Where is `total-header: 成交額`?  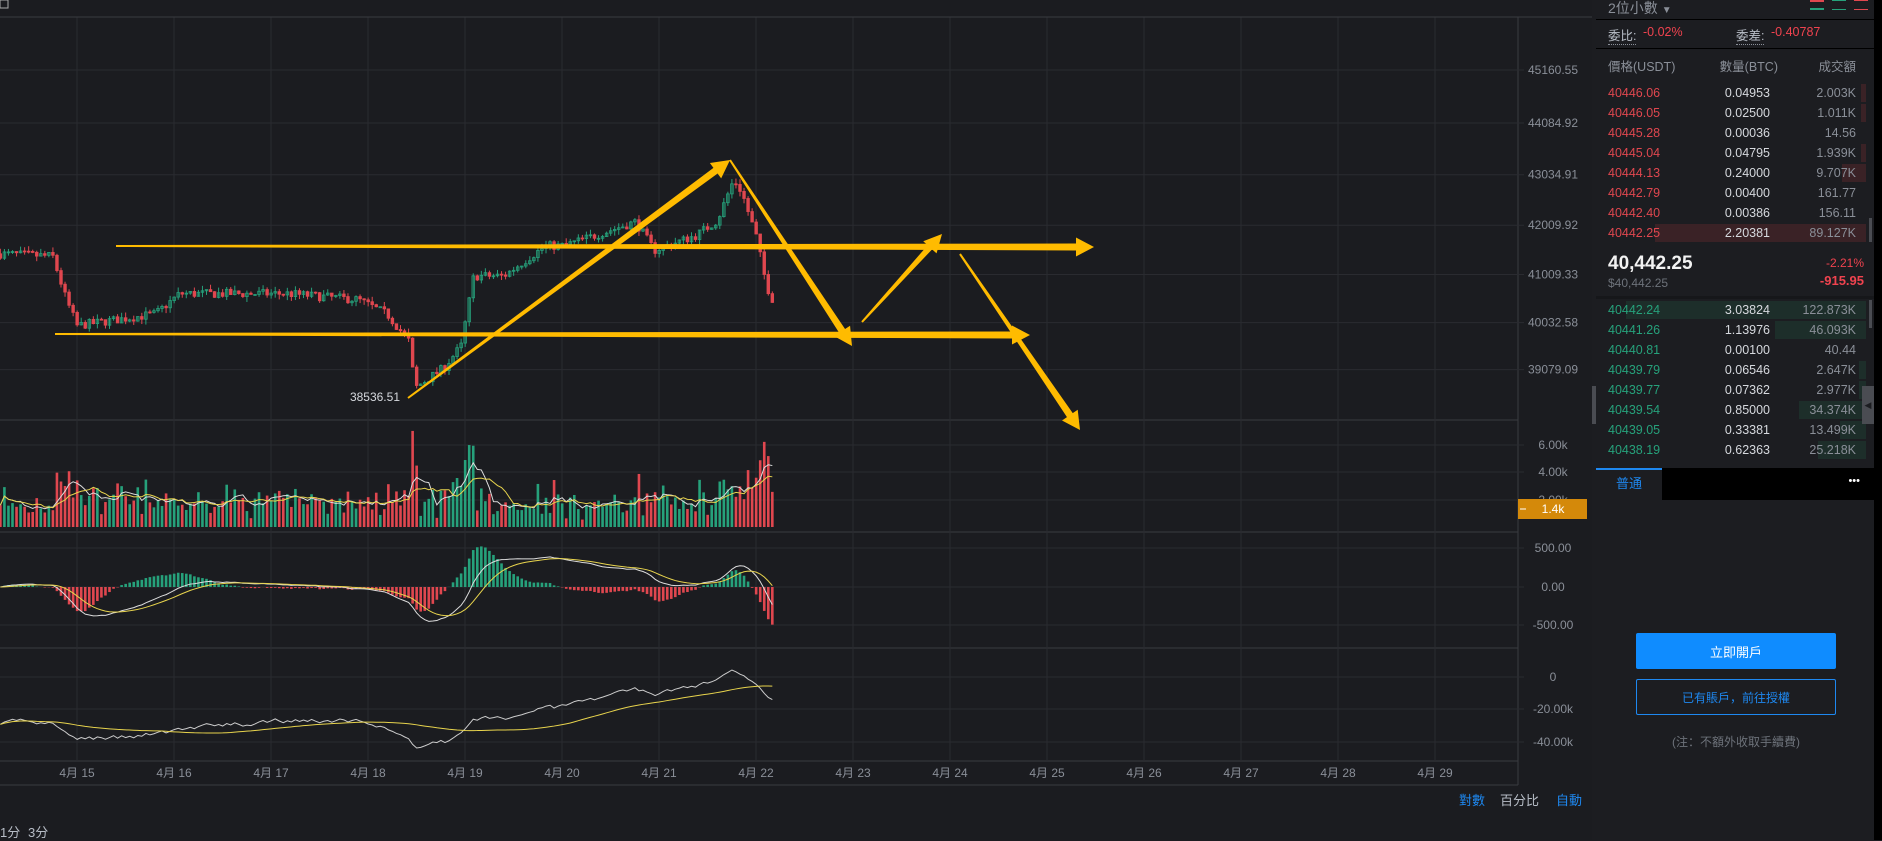
total-header: 成交額 is located at coordinates (1837, 65).